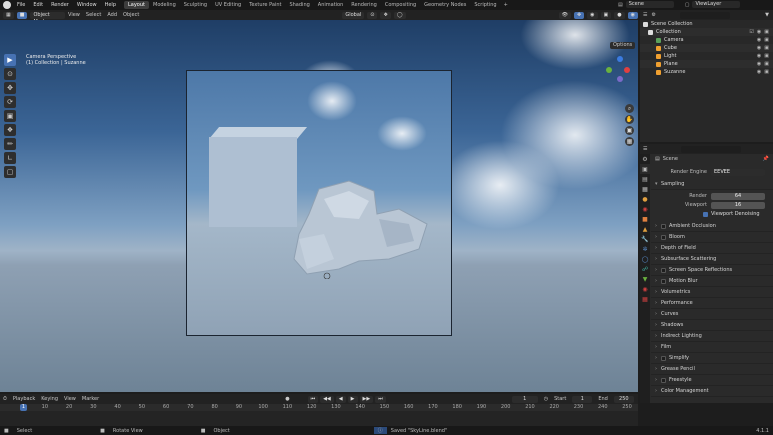 The image size is (773, 435). Describe the element at coordinates (313, 399) in the screenshot. I see `jump-start-icon: ⏮` at that location.